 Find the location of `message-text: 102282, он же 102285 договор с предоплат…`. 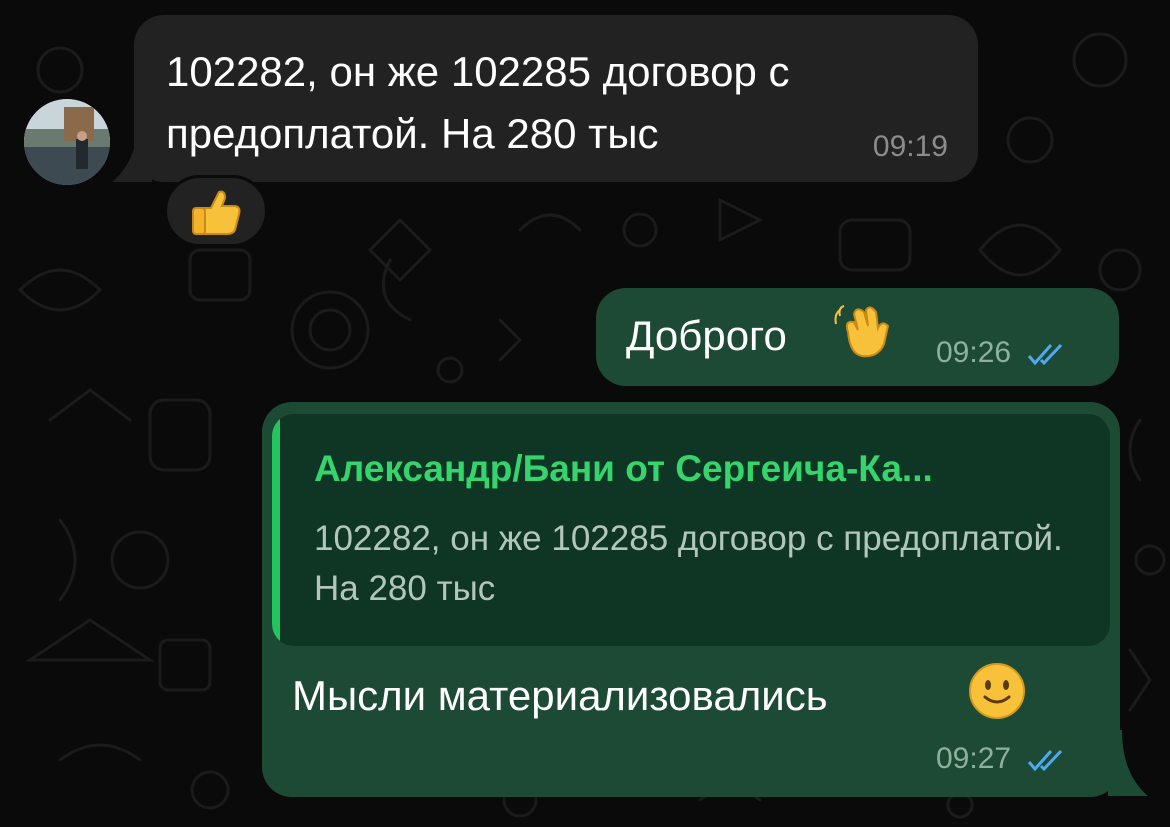

message-text: 102282, он же 102285 договор с предоплат… is located at coordinates (478, 102).